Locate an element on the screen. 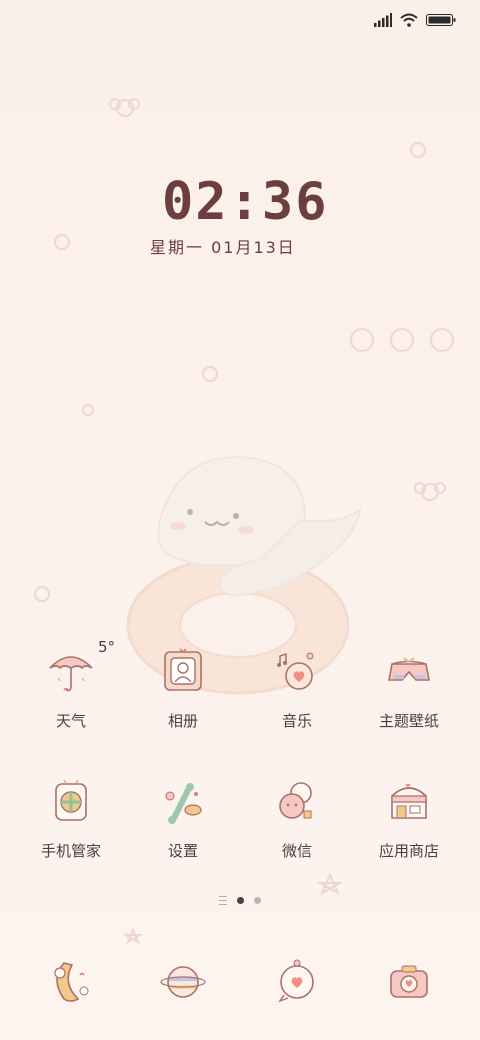 The image size is (480, 1040). clock-time: 02:36 is located at coordinates (245, 202).